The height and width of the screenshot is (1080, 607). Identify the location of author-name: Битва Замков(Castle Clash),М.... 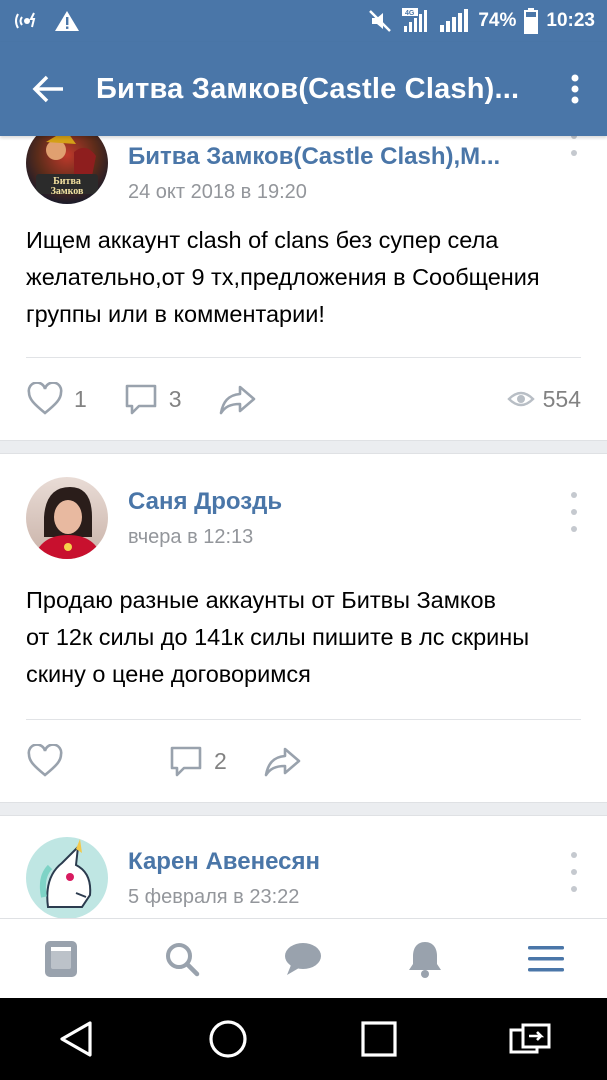
(314, 157).